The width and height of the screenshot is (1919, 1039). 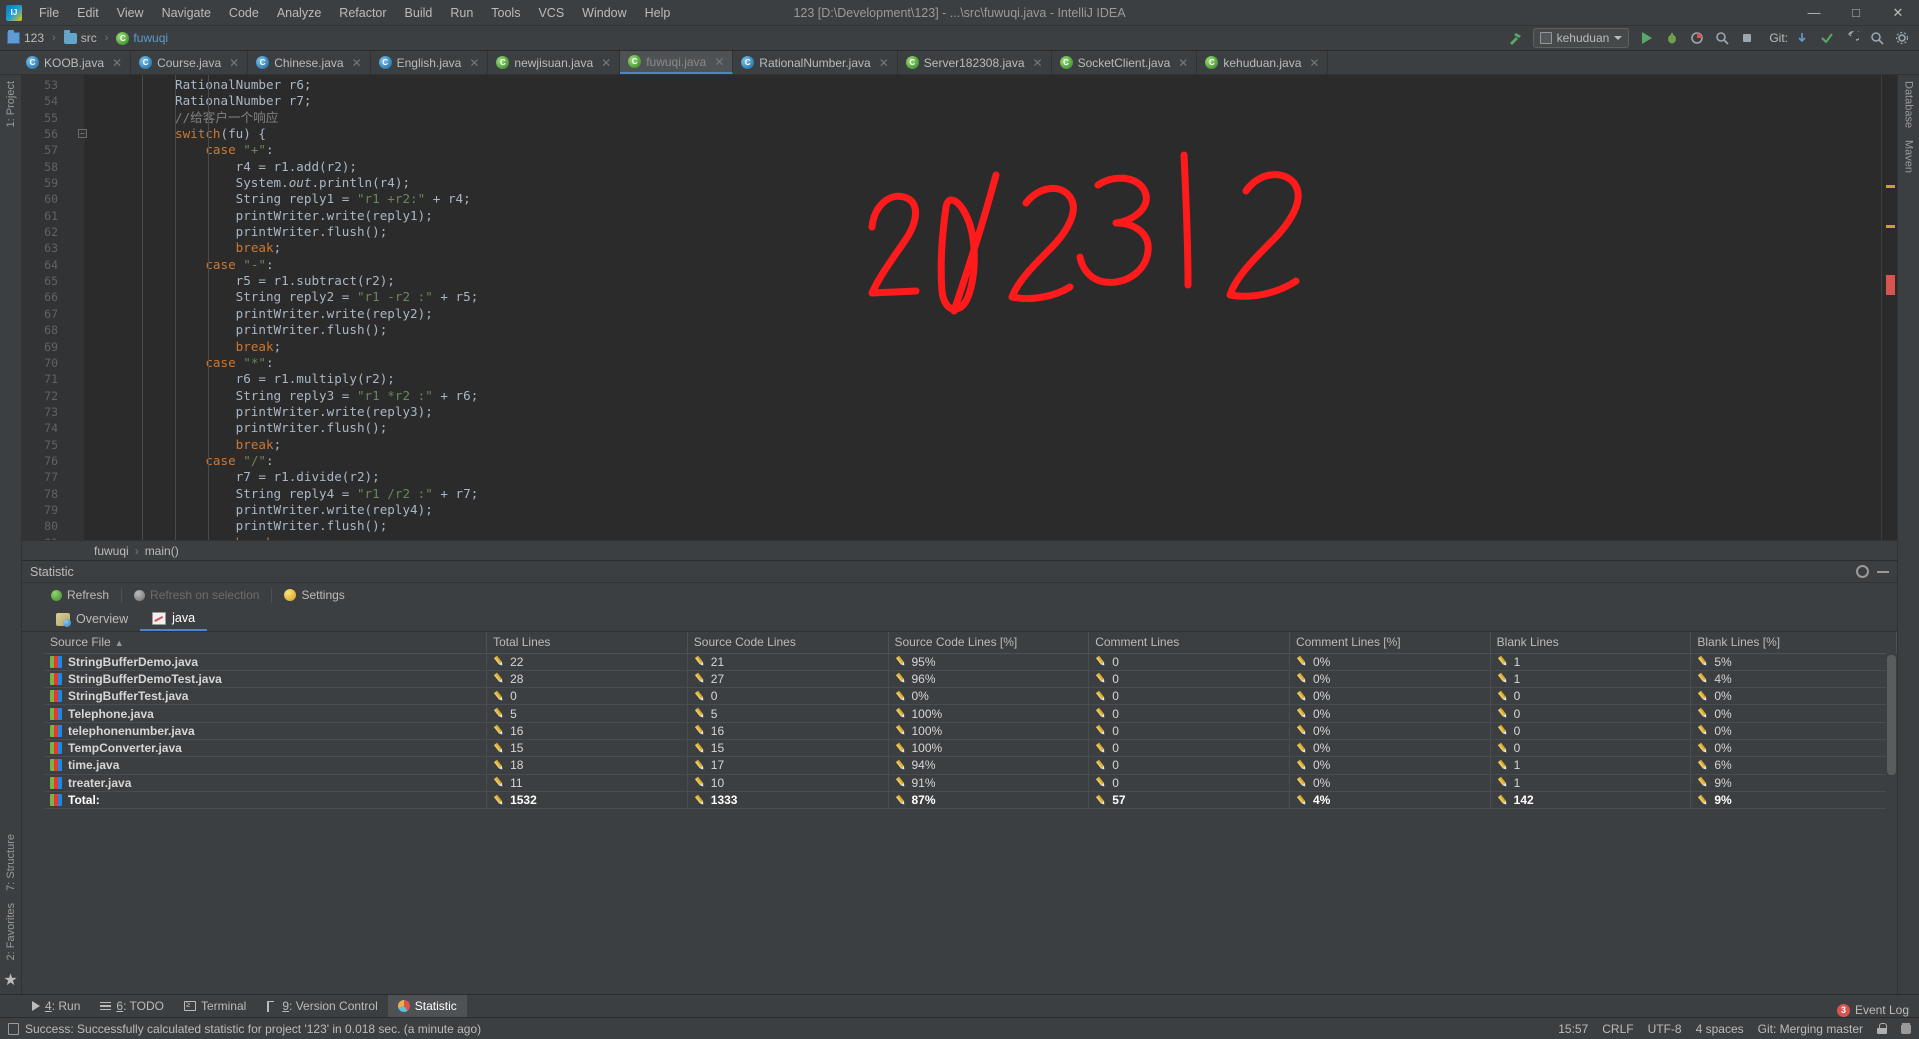 I want to click on editor-error-stripe, so click(x=1889, y=307).